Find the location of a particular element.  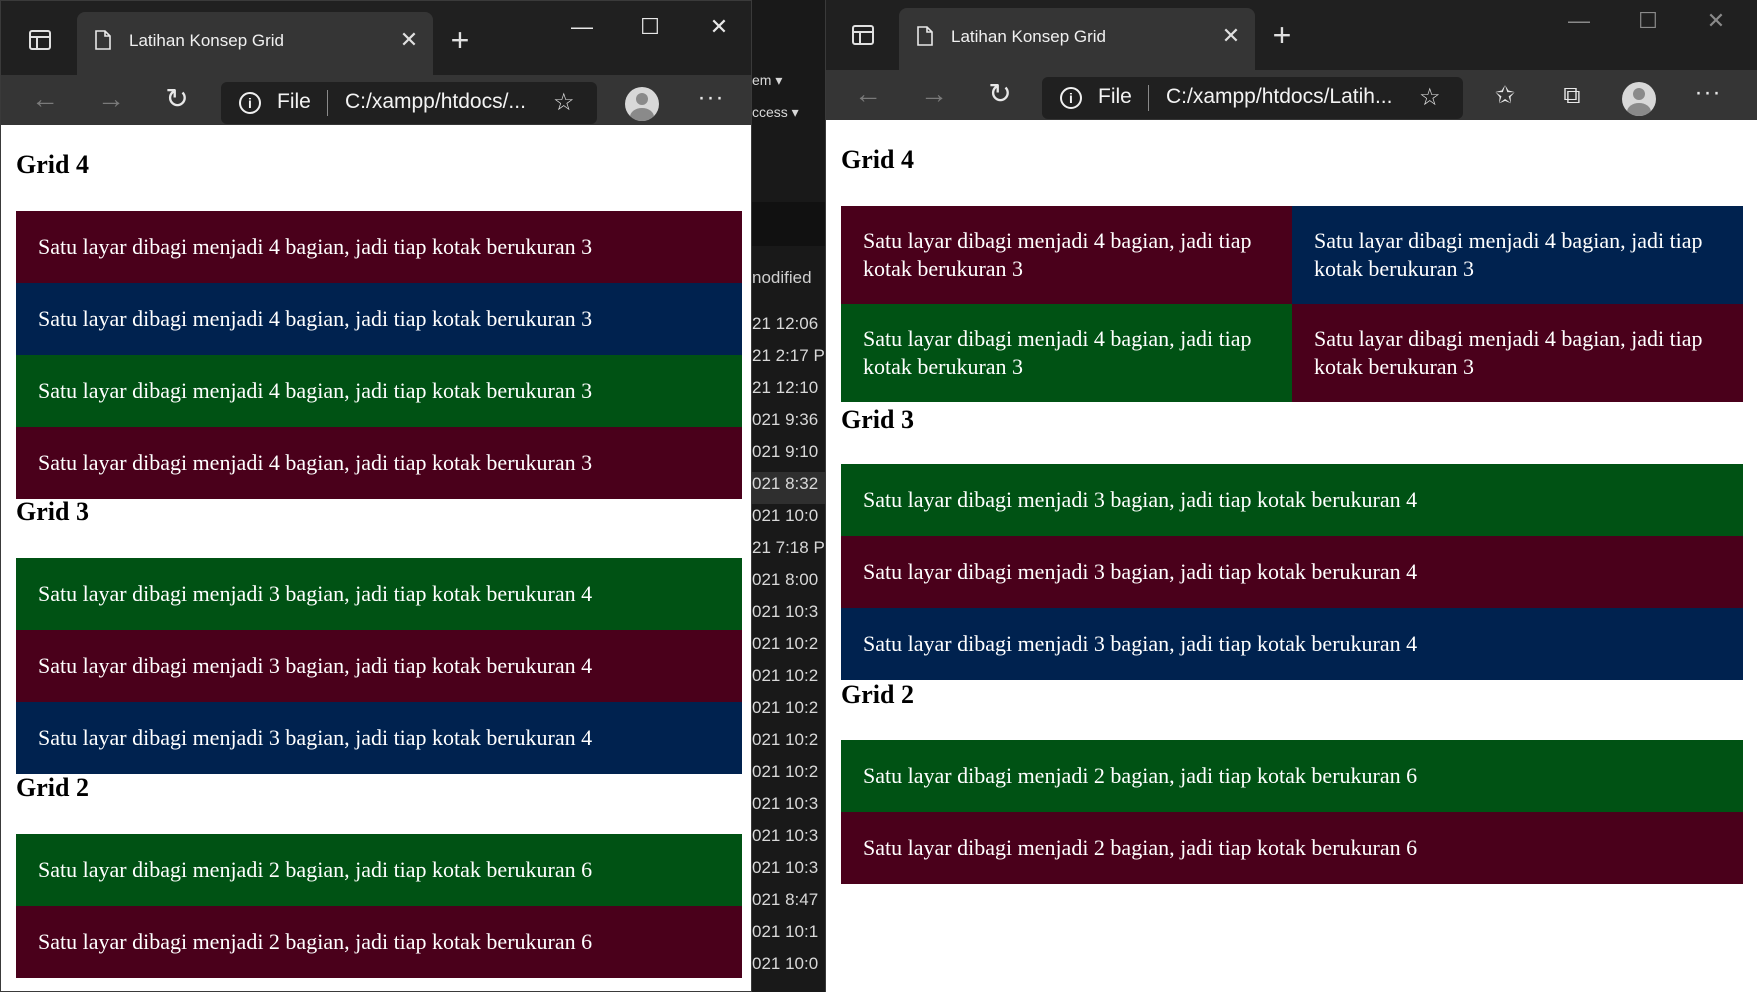

file-row-modified-date: 21 12:10 is located at coordinates (788, 392).